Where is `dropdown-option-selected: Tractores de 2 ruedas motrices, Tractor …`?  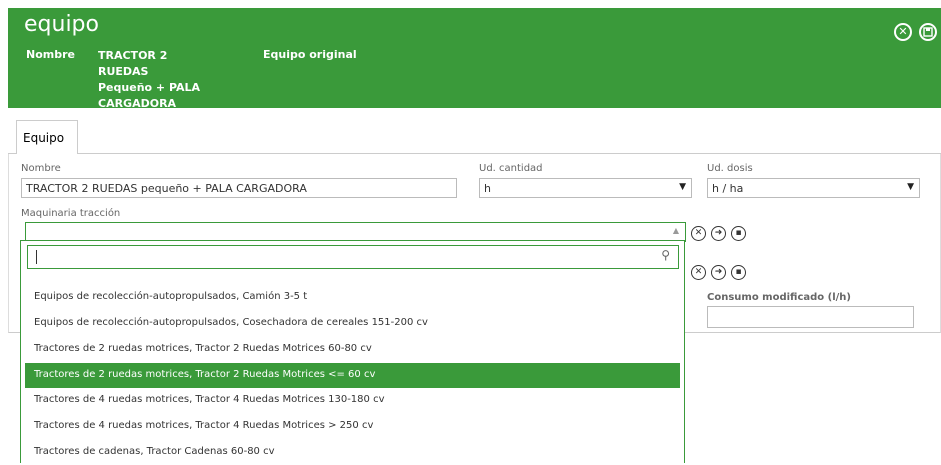 dropdown-option-selected: Tractores de 2 ruedas motrices, Tractor … is located at coordinates (352, 375).